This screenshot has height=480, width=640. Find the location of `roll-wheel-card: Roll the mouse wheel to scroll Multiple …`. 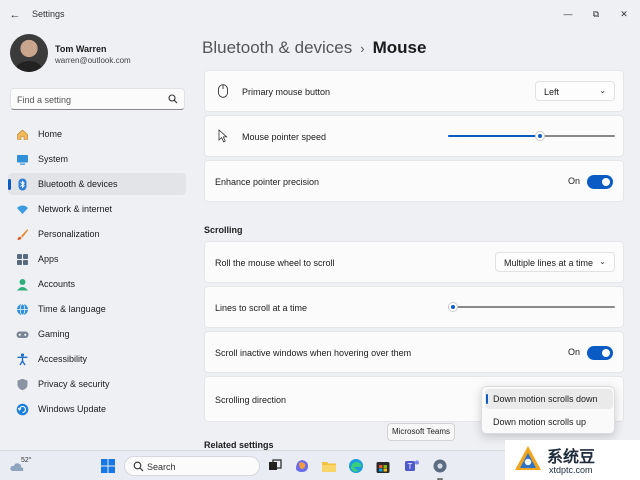

roll-wheel-card: Roll the mouse wheel to scroll Multiple … is located at coordinates (414, 262).